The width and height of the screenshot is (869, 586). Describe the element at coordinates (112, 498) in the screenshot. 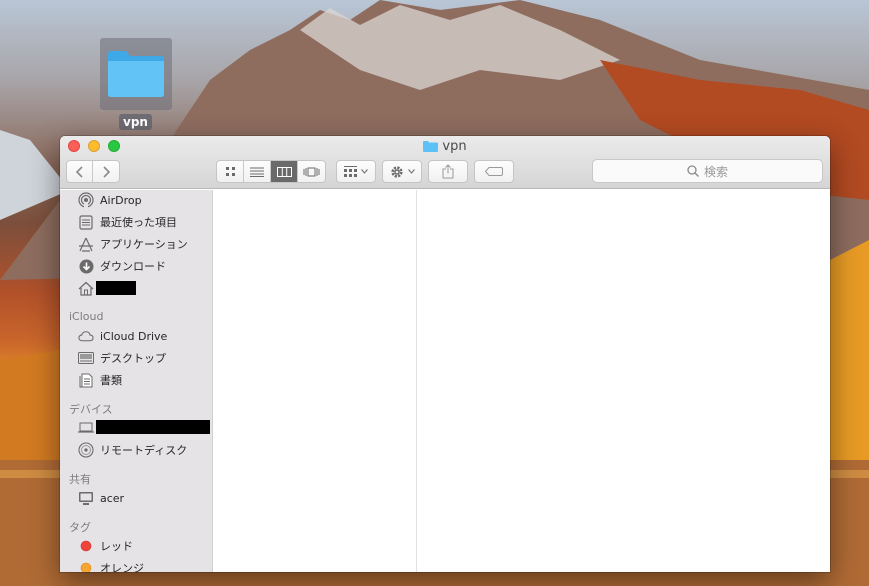

I see `sidebar-item-label: acer` at that location.